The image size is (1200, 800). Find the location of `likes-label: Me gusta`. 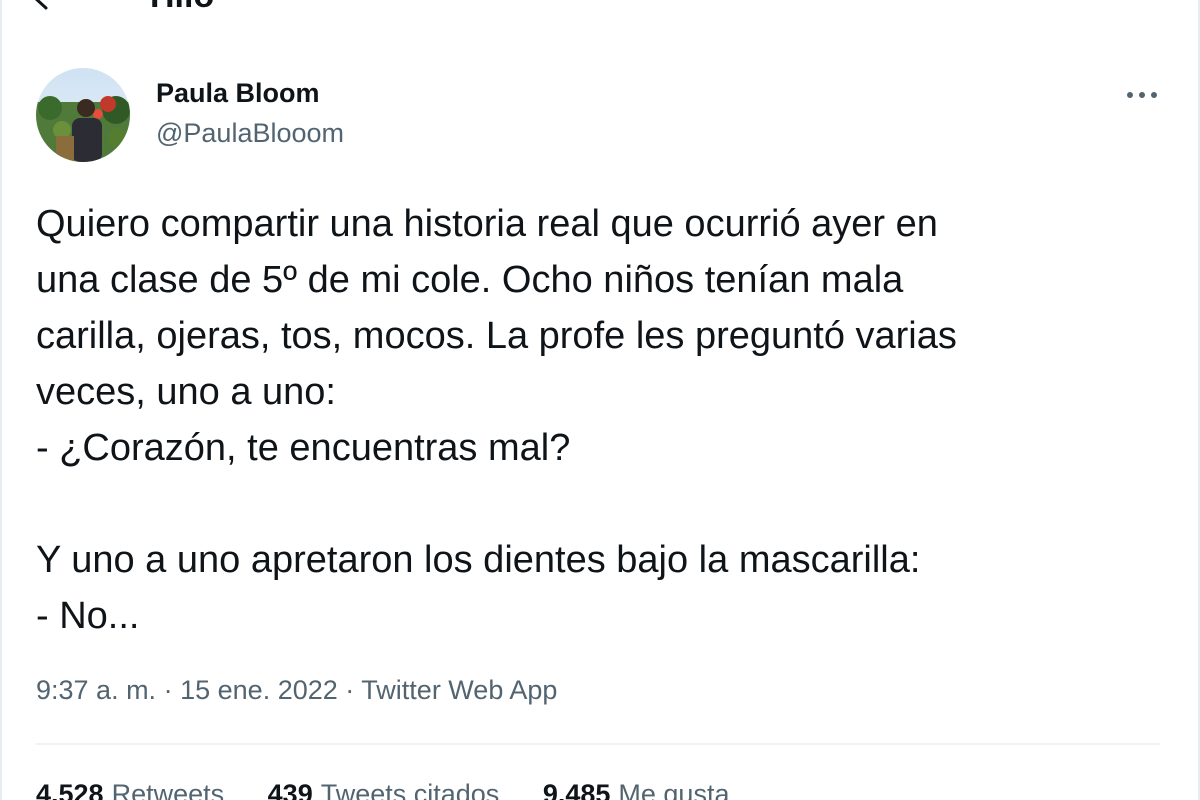

likes-label: Me gusta is located at coordinates (674, 789).